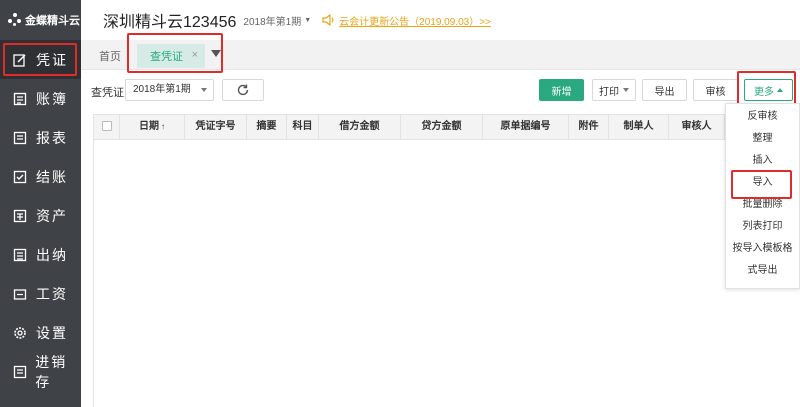  I want to click on sidebar-item-label: 凭证, so click(52, 59).